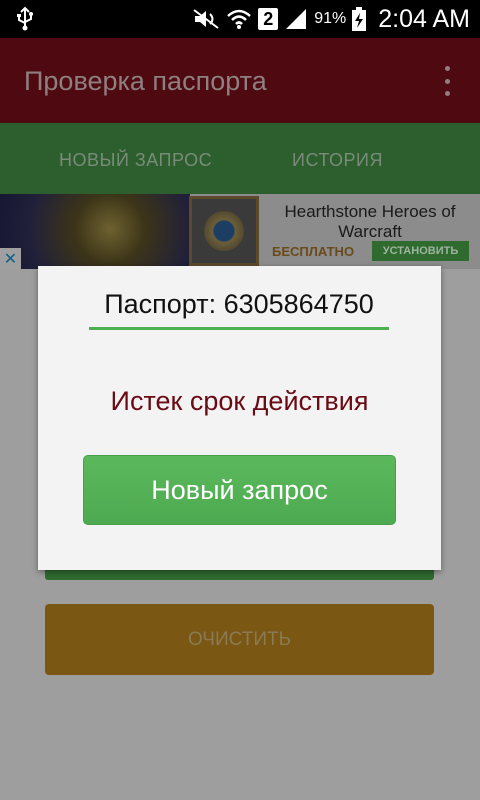 The height and width of the screenshot is (800, 480). Describe the element at coordinates (370, 222) in the screenshot. I see `ad-title: Hearthstone Heroes of Warcraft` at that location.